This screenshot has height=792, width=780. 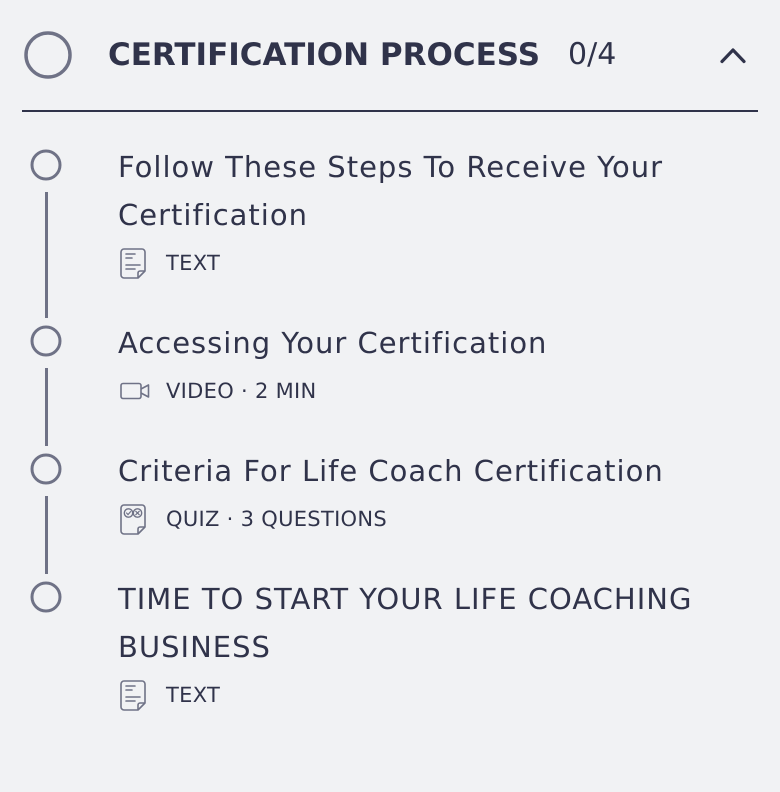 I want to click on lesson-title: Criteria For Life Coach Certification, so click(x=438, y=471).